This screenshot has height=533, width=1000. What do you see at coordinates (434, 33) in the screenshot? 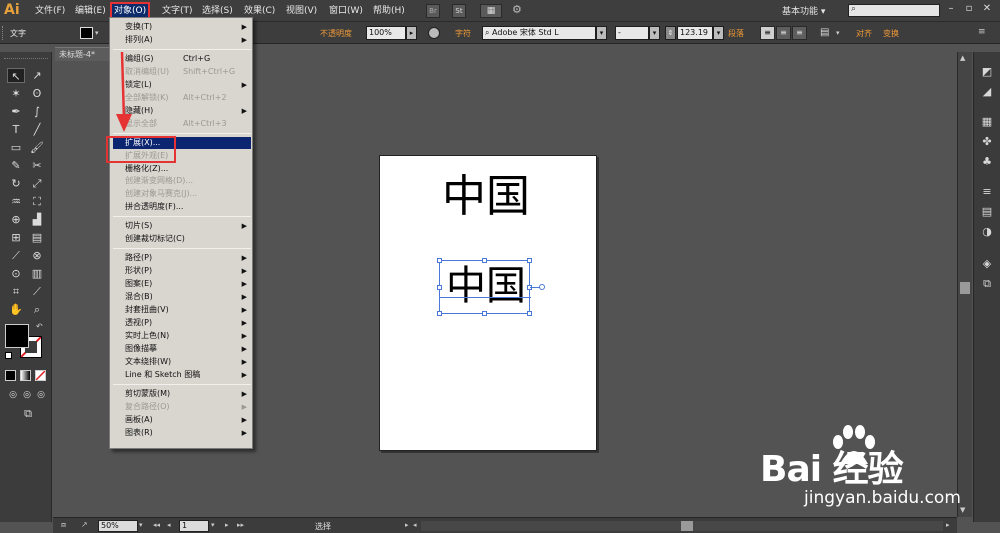
I see `recolor-icon` at bounding box center [434, 33].